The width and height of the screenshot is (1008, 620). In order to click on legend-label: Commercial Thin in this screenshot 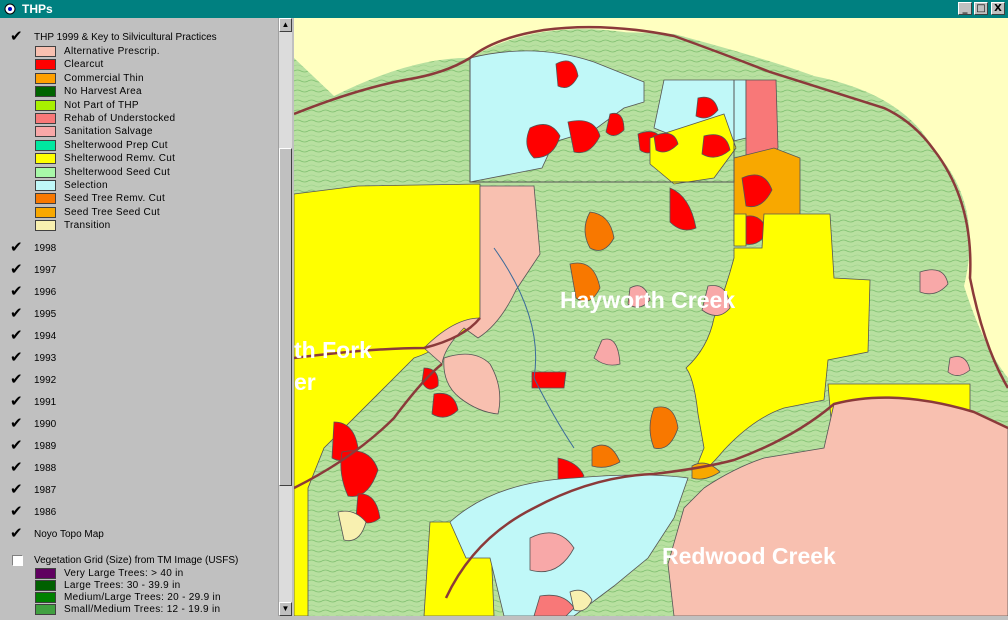, I will do `click(104, 78)`.